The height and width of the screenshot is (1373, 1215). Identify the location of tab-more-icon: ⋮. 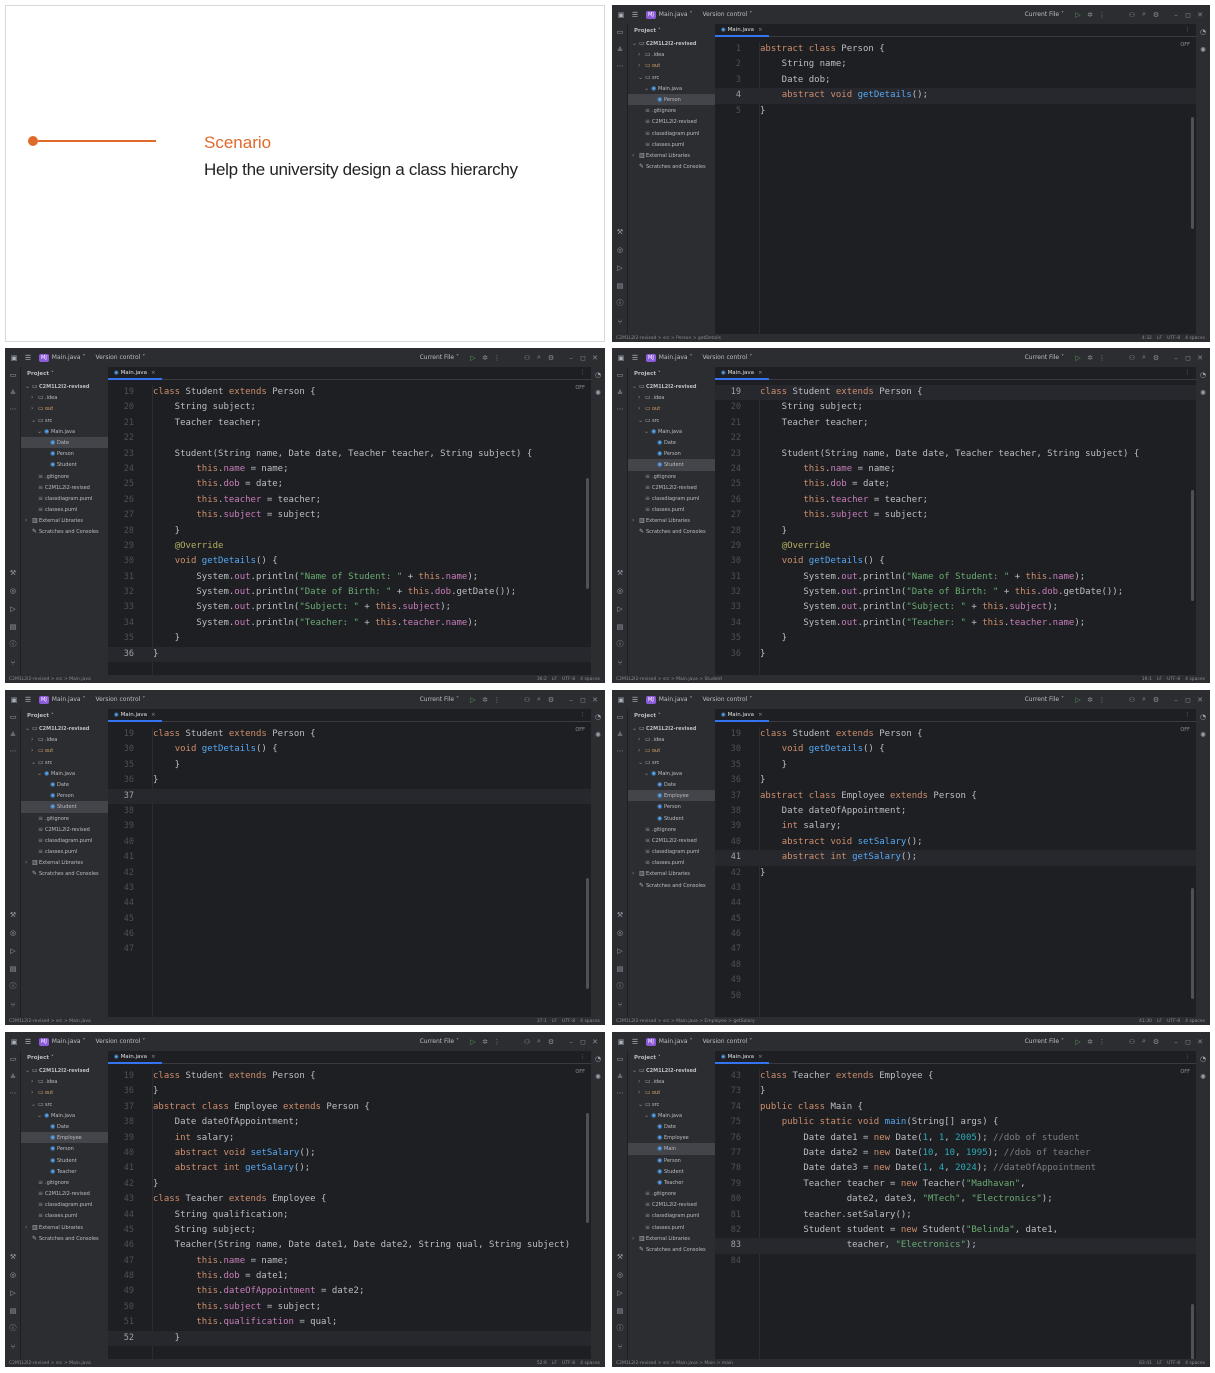
(1188, 715).